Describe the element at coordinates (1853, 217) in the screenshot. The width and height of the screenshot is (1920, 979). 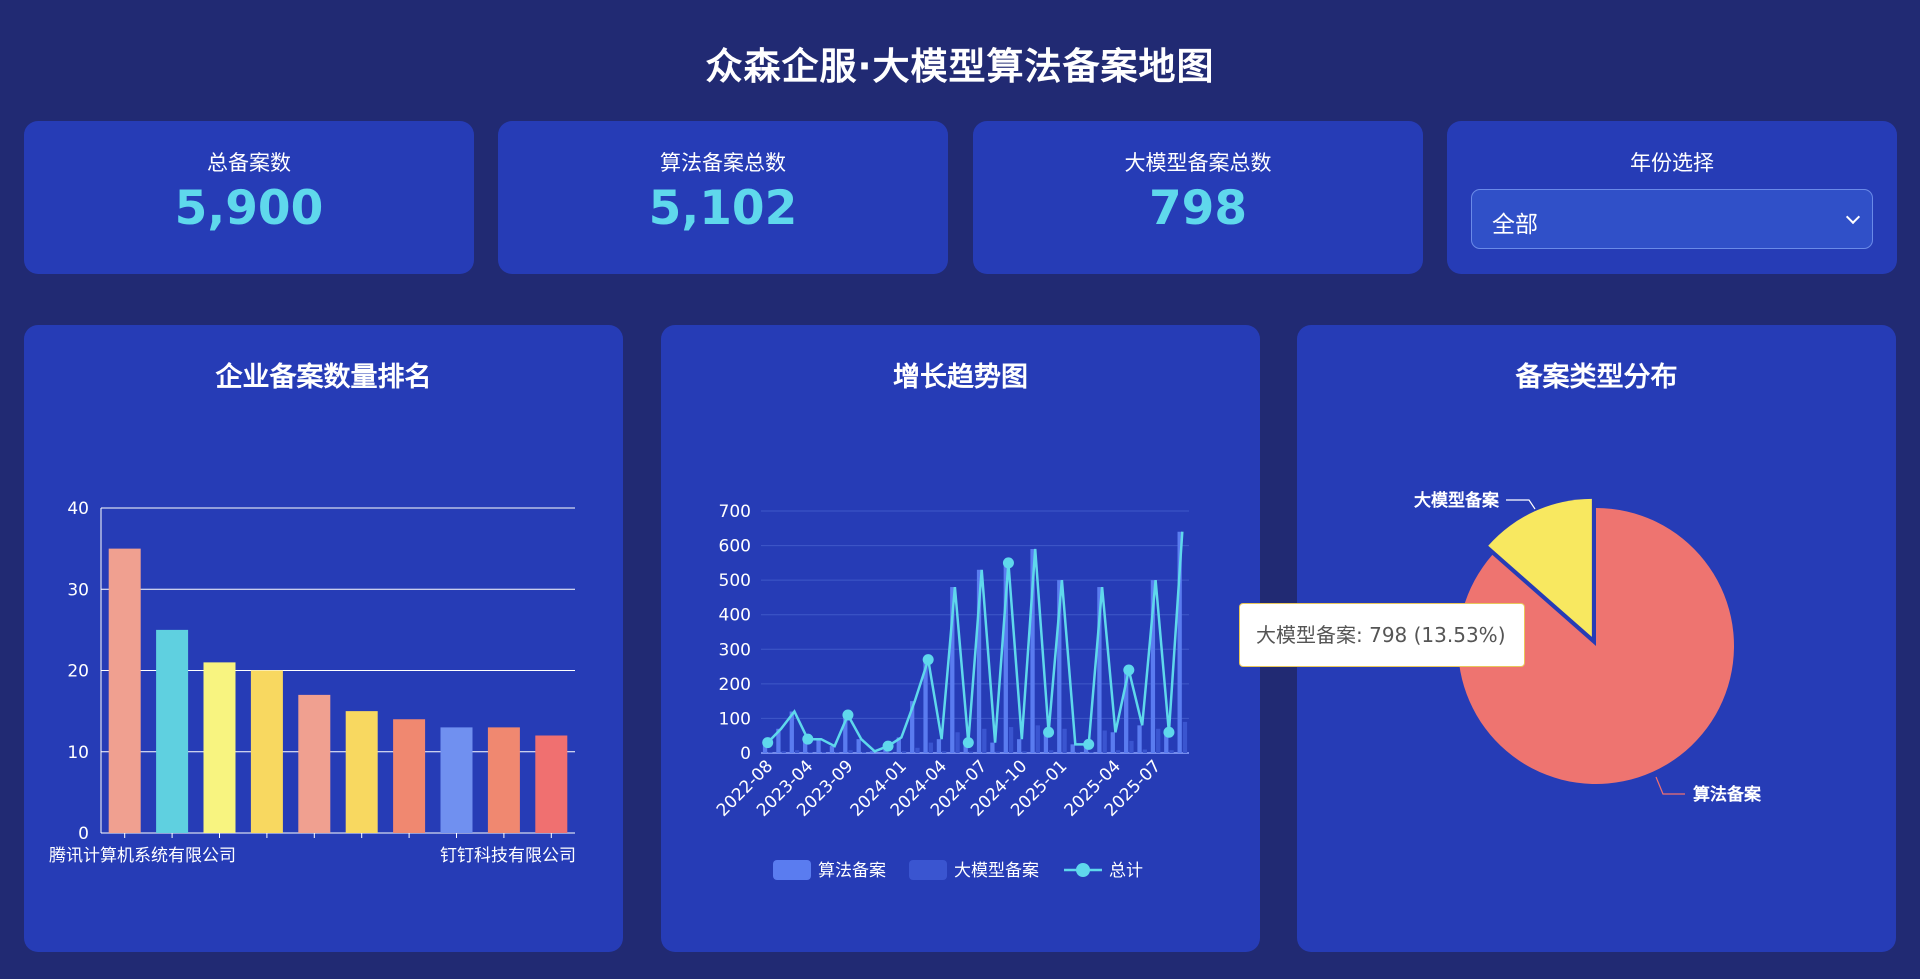
I see `chevron-down-icon` at that location.